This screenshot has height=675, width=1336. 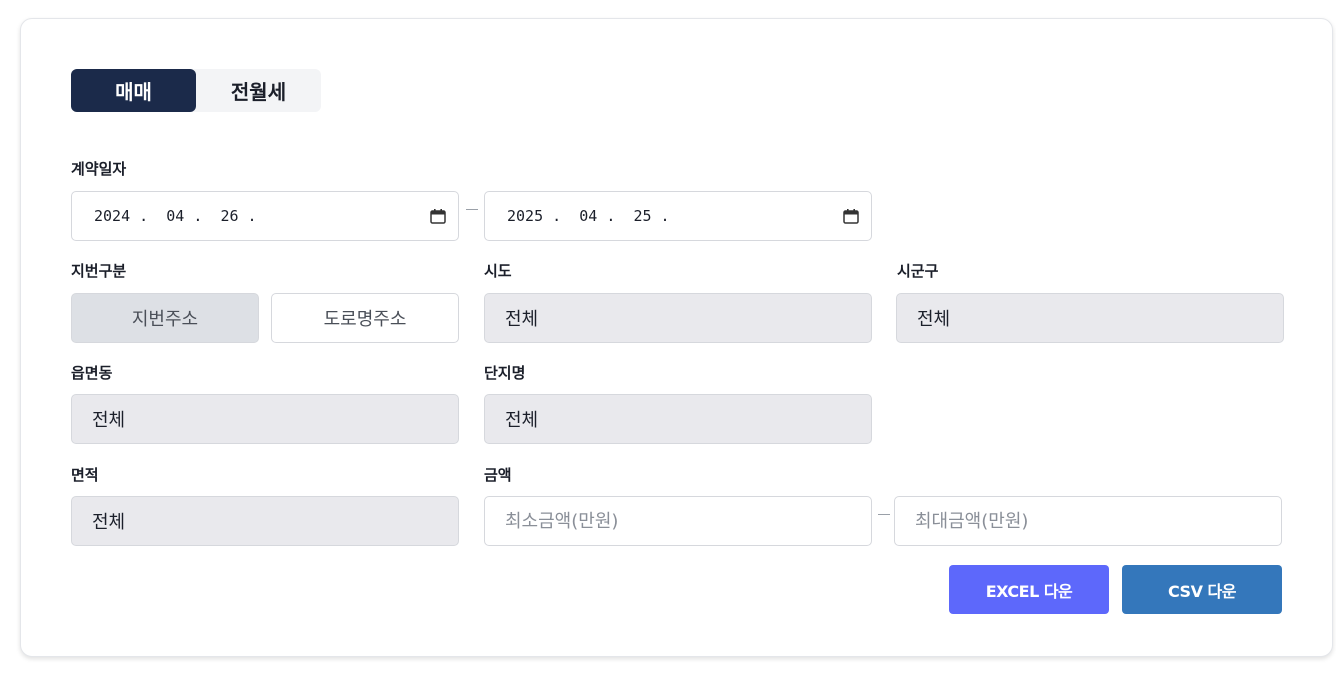 I want to click on sido-value: 전체, so click(x=522, y=319).